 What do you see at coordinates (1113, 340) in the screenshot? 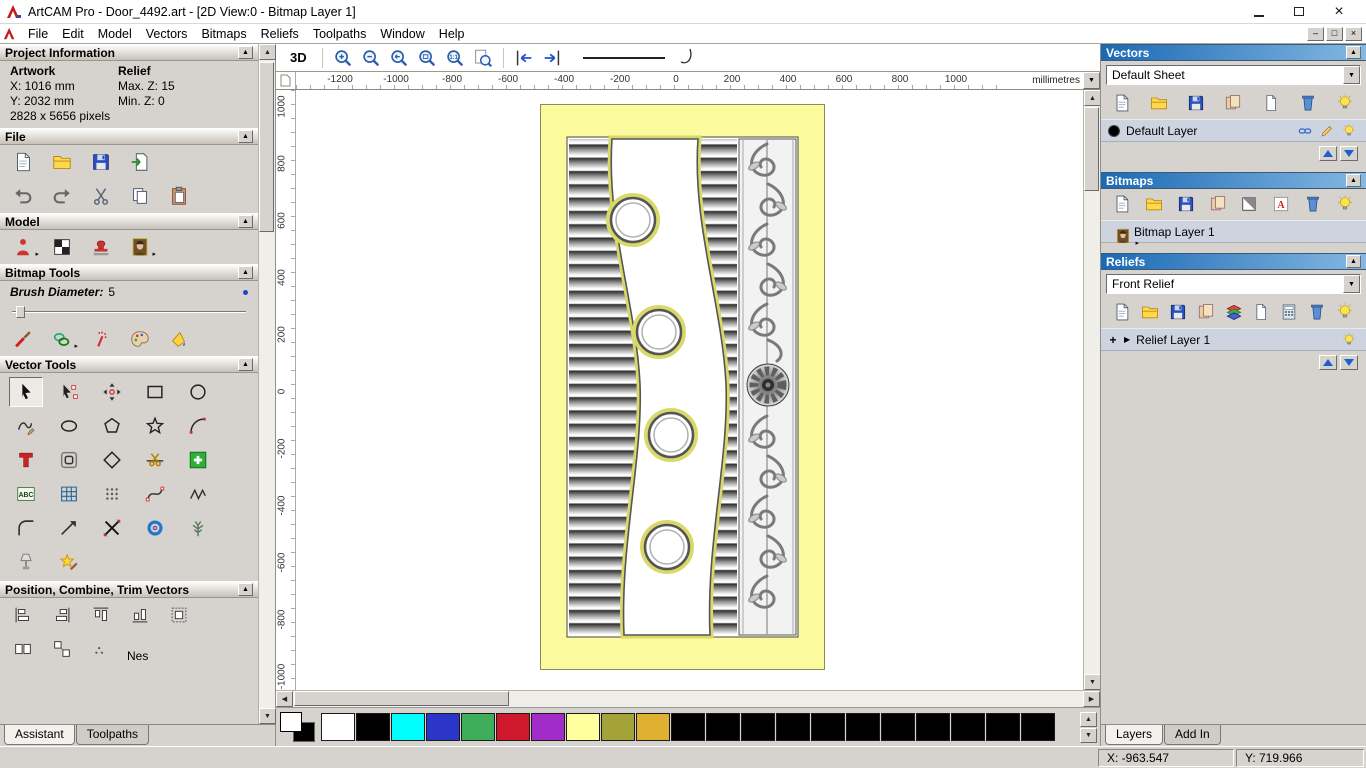
I see `expander-icon: +` at bounding box center [1113, 340].